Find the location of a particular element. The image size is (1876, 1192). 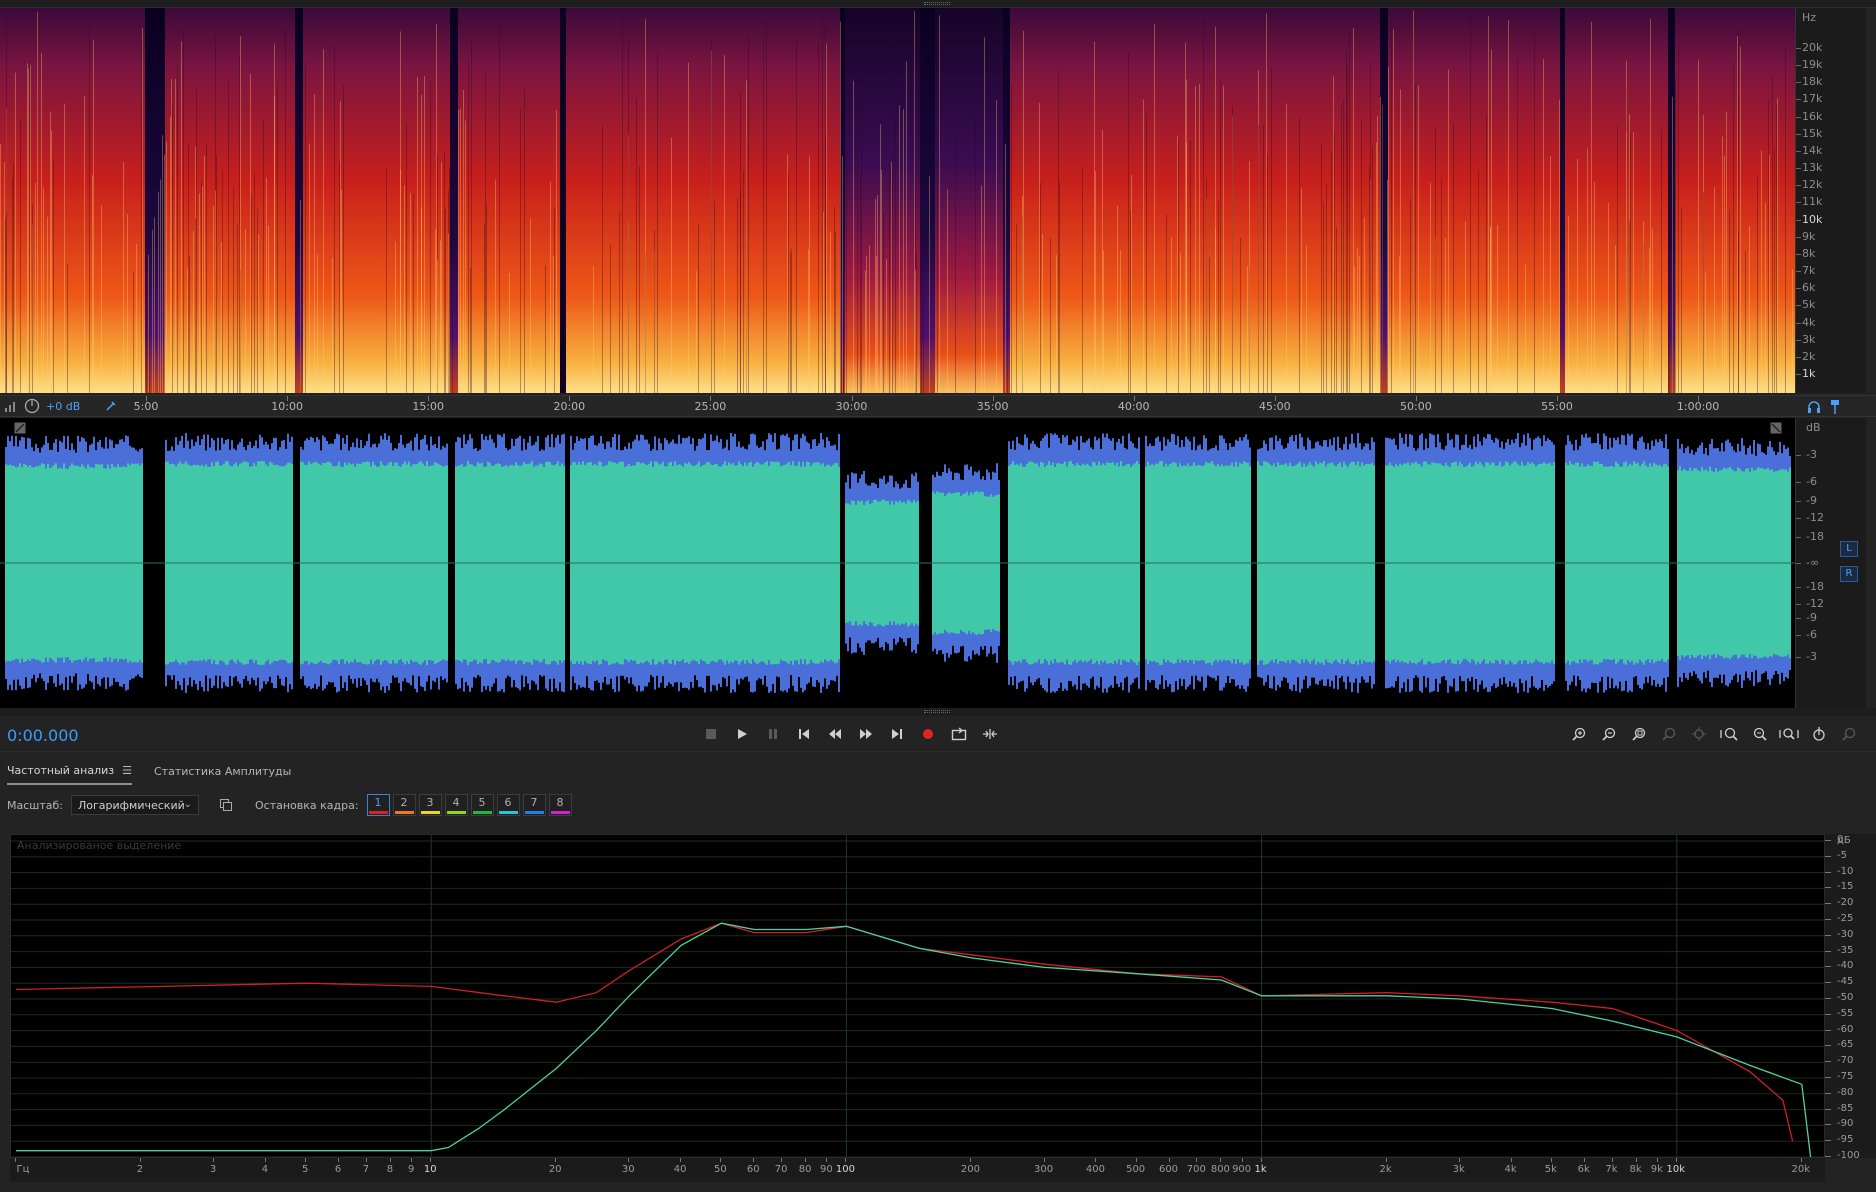

freq-axis-label: 800 is located at coordinates (1220, 1169).